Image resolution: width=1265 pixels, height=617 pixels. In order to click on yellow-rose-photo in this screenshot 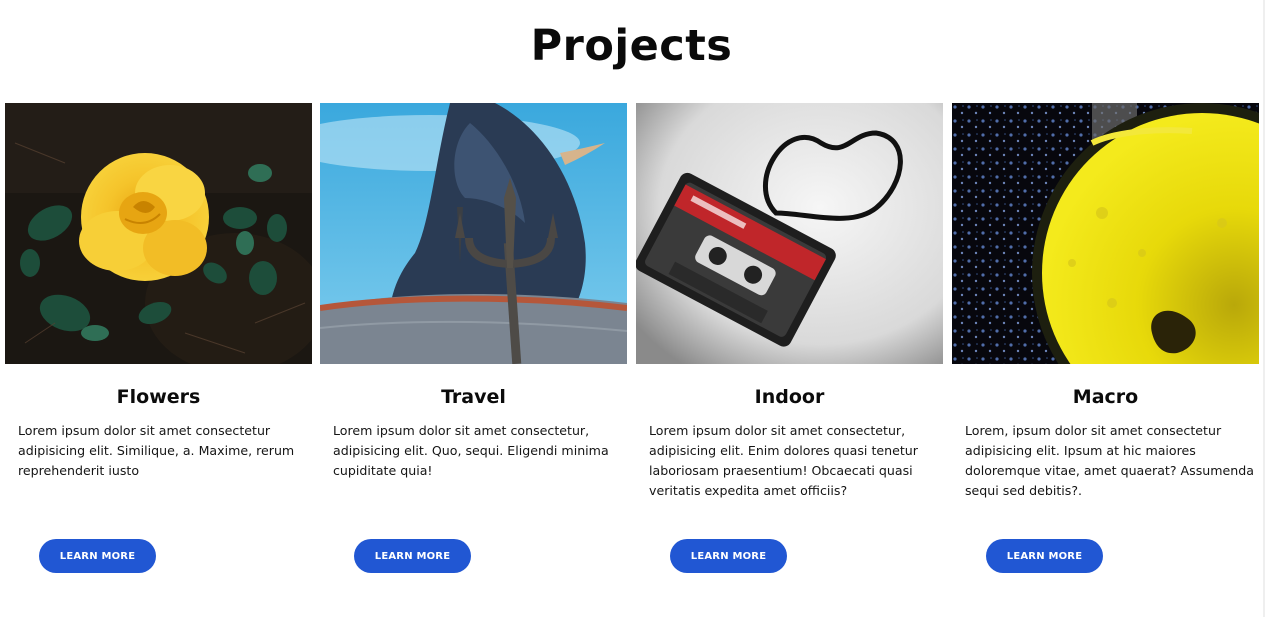, I will do `click(158, 233)`.